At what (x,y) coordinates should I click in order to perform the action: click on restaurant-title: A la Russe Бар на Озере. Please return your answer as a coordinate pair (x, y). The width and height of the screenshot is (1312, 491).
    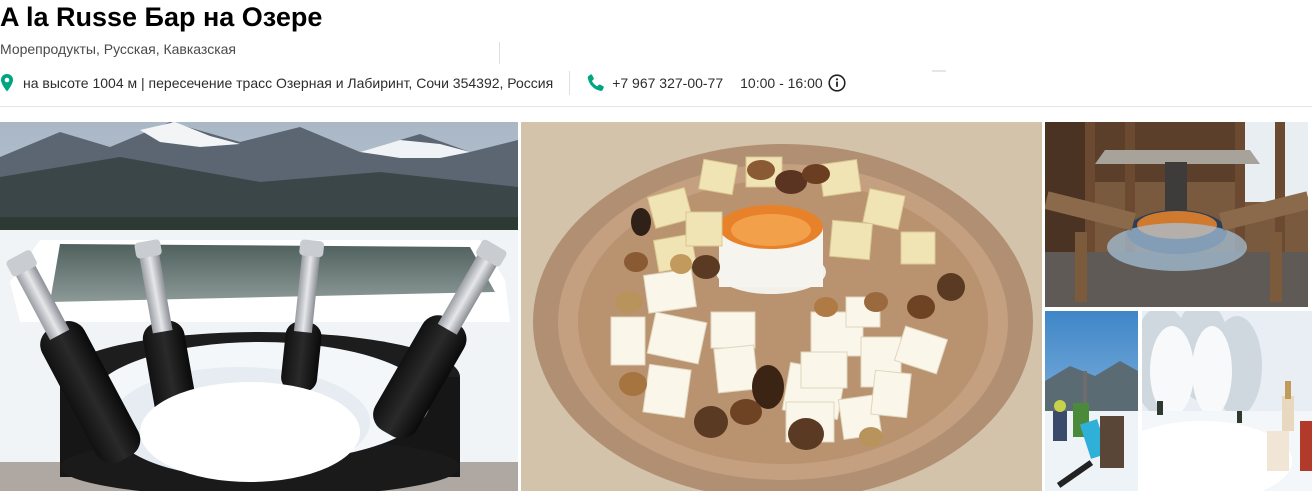
    Looking at the image, I should click on (161, 17).